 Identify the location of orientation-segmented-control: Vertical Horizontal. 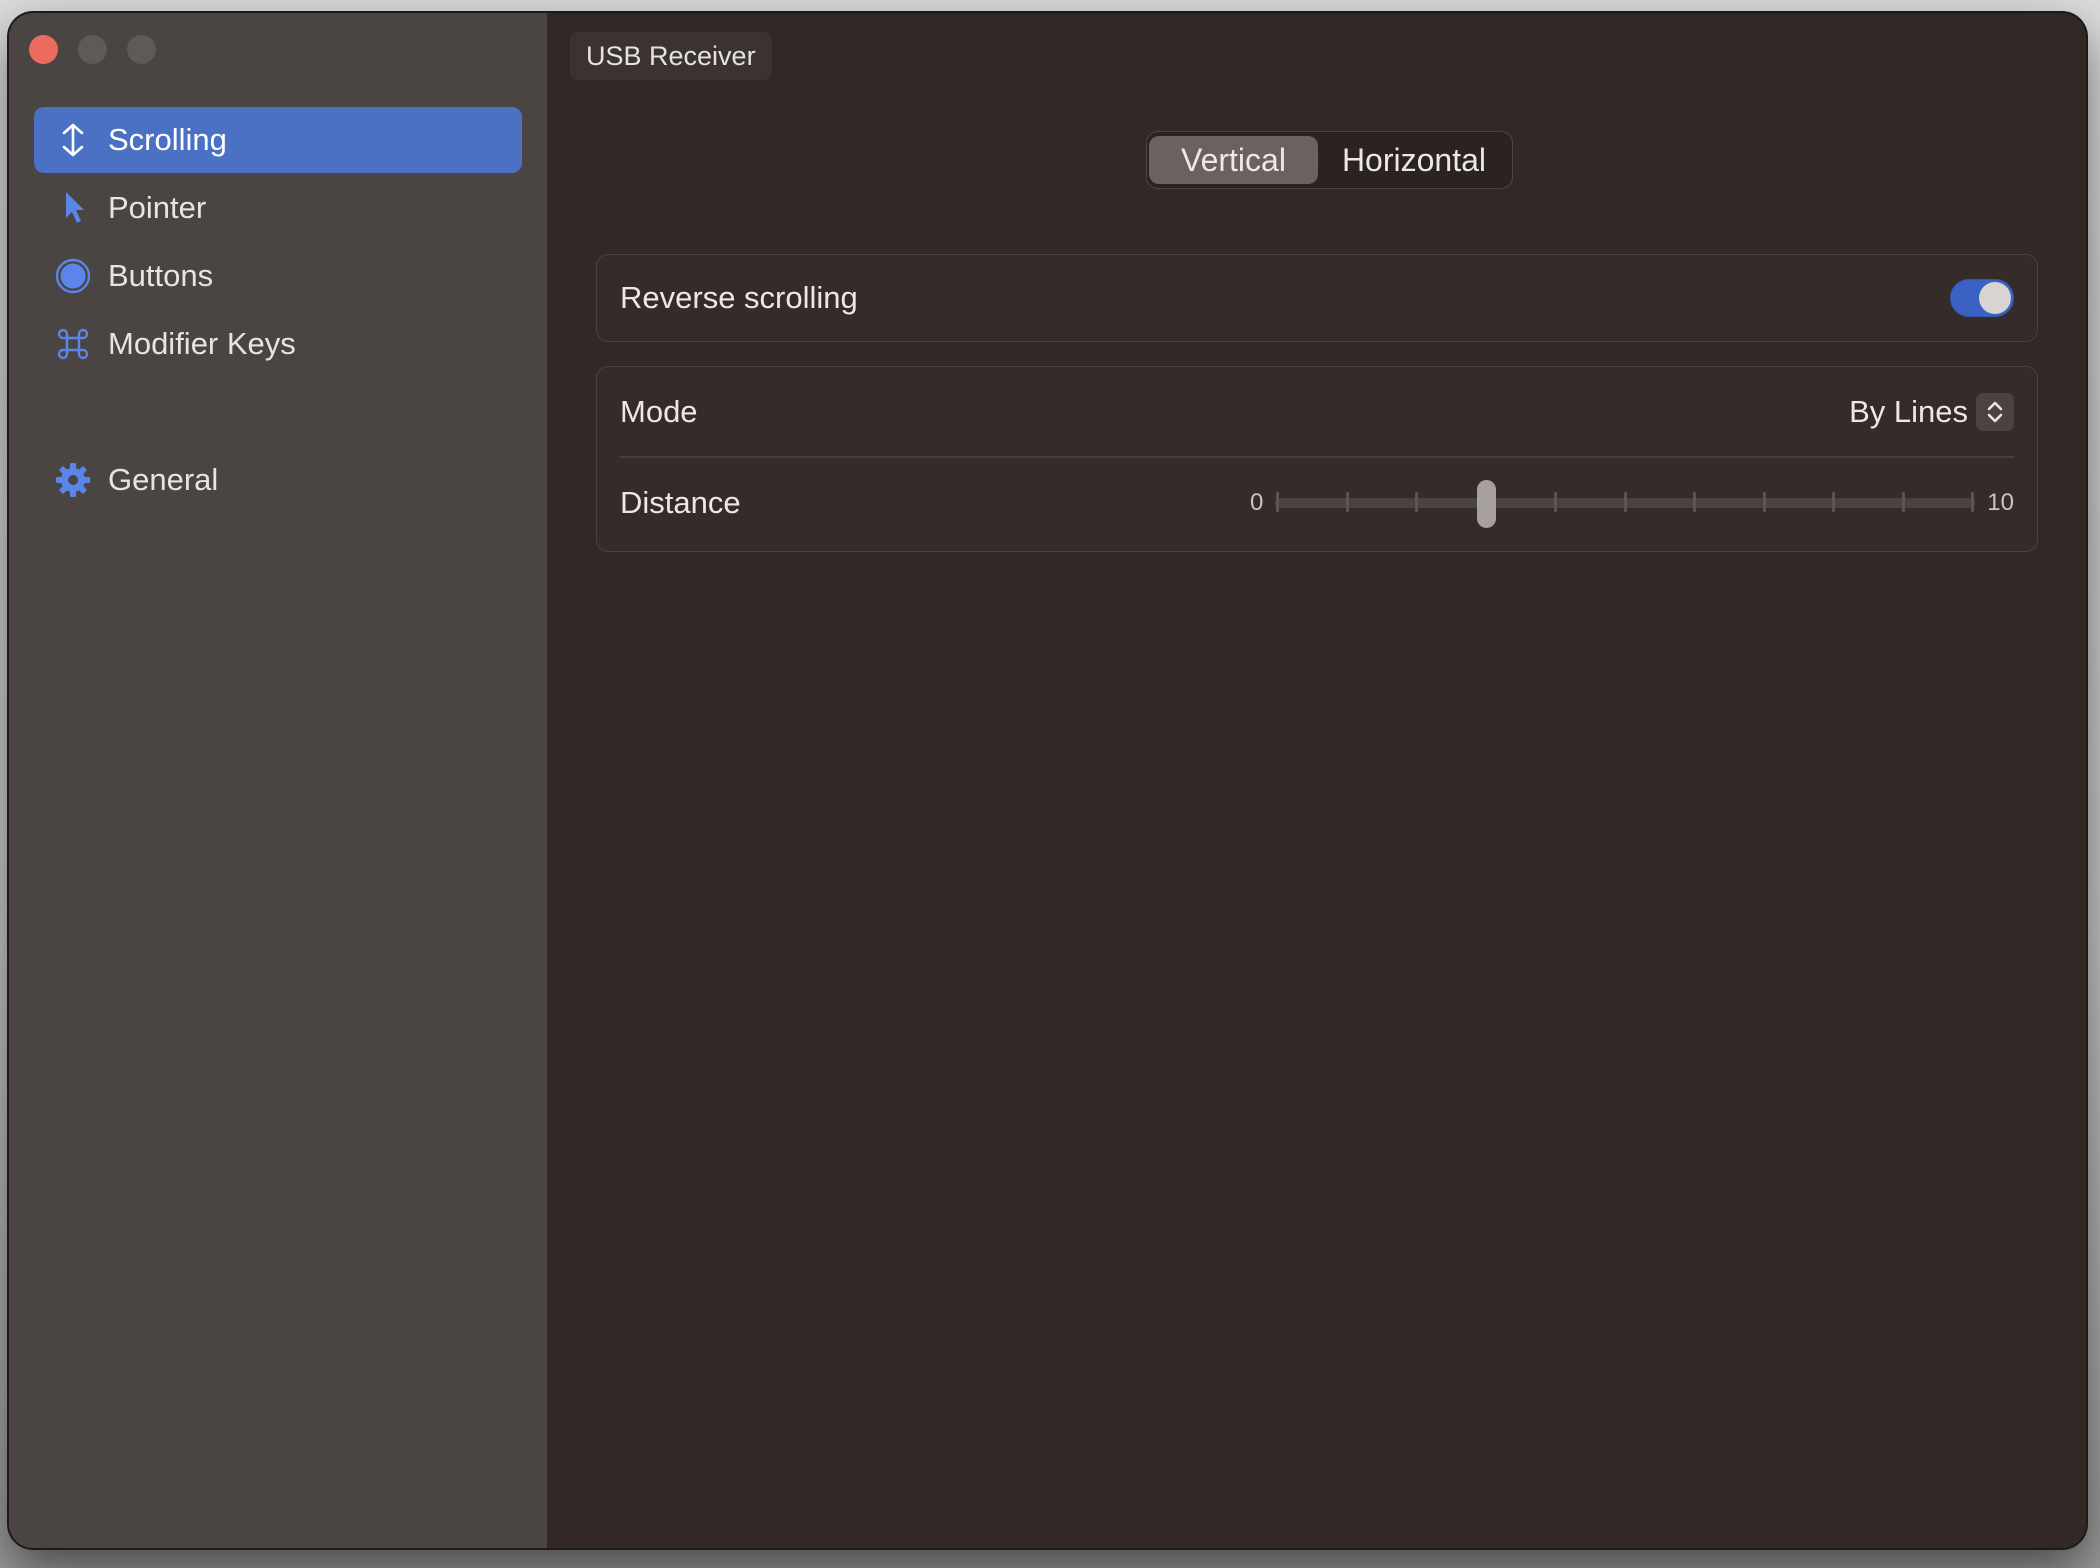
(1329, 160).